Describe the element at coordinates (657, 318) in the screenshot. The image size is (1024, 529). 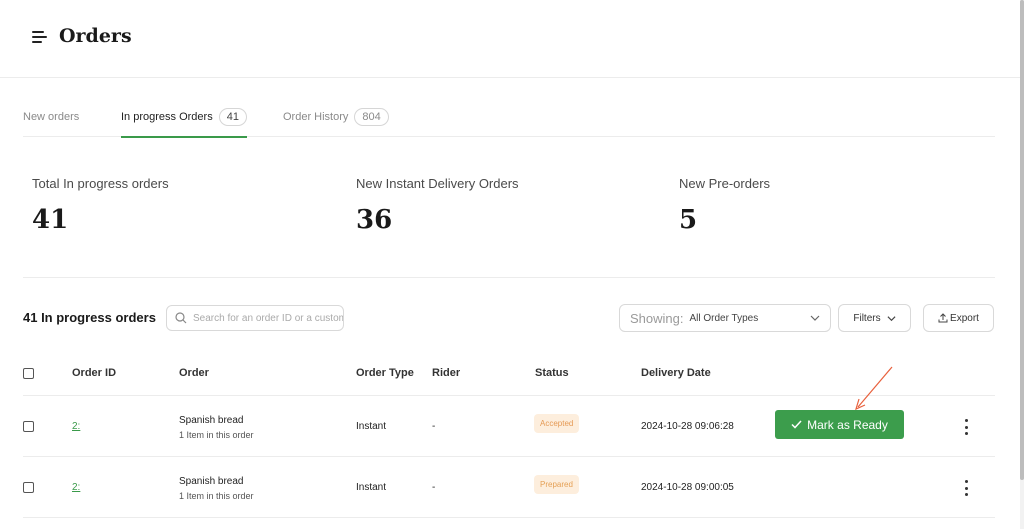
I see `showing-label: Showing:` at that location.